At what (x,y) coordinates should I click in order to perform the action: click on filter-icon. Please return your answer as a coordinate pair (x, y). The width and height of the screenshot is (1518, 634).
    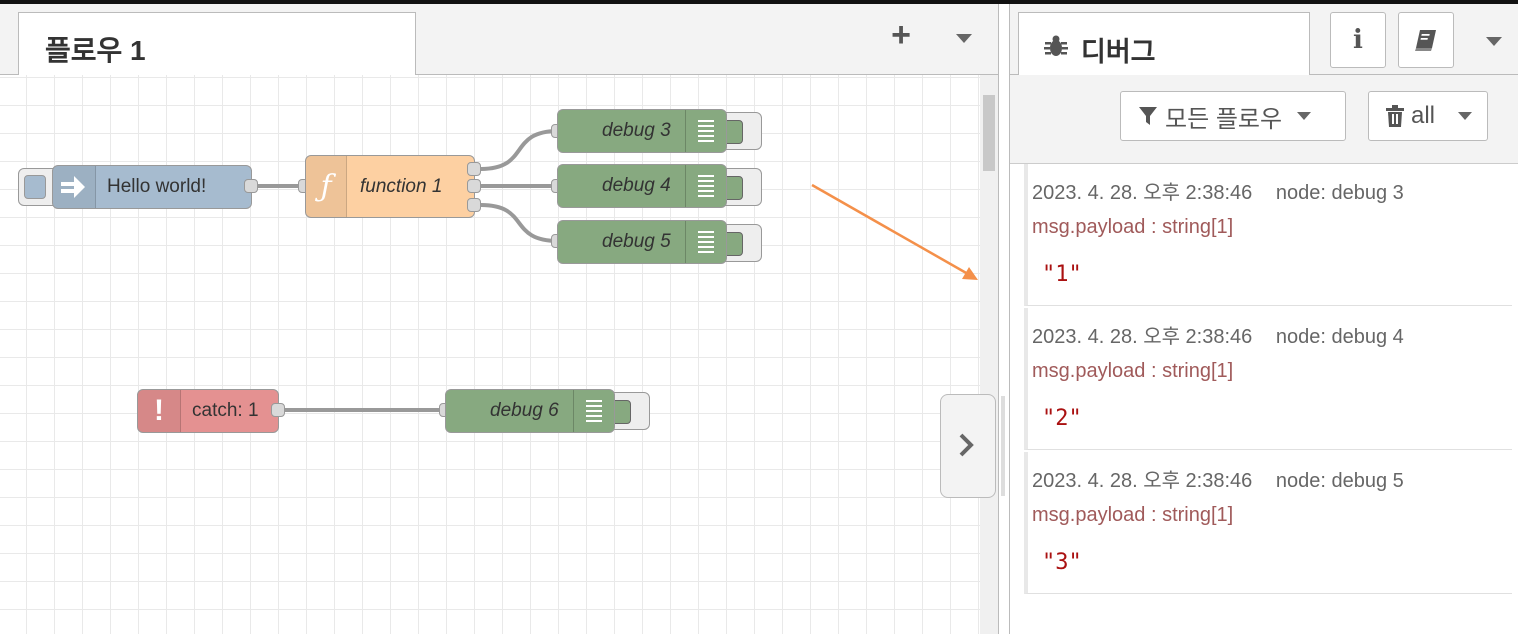
    Looking at the image, I should click on (1148, 116).